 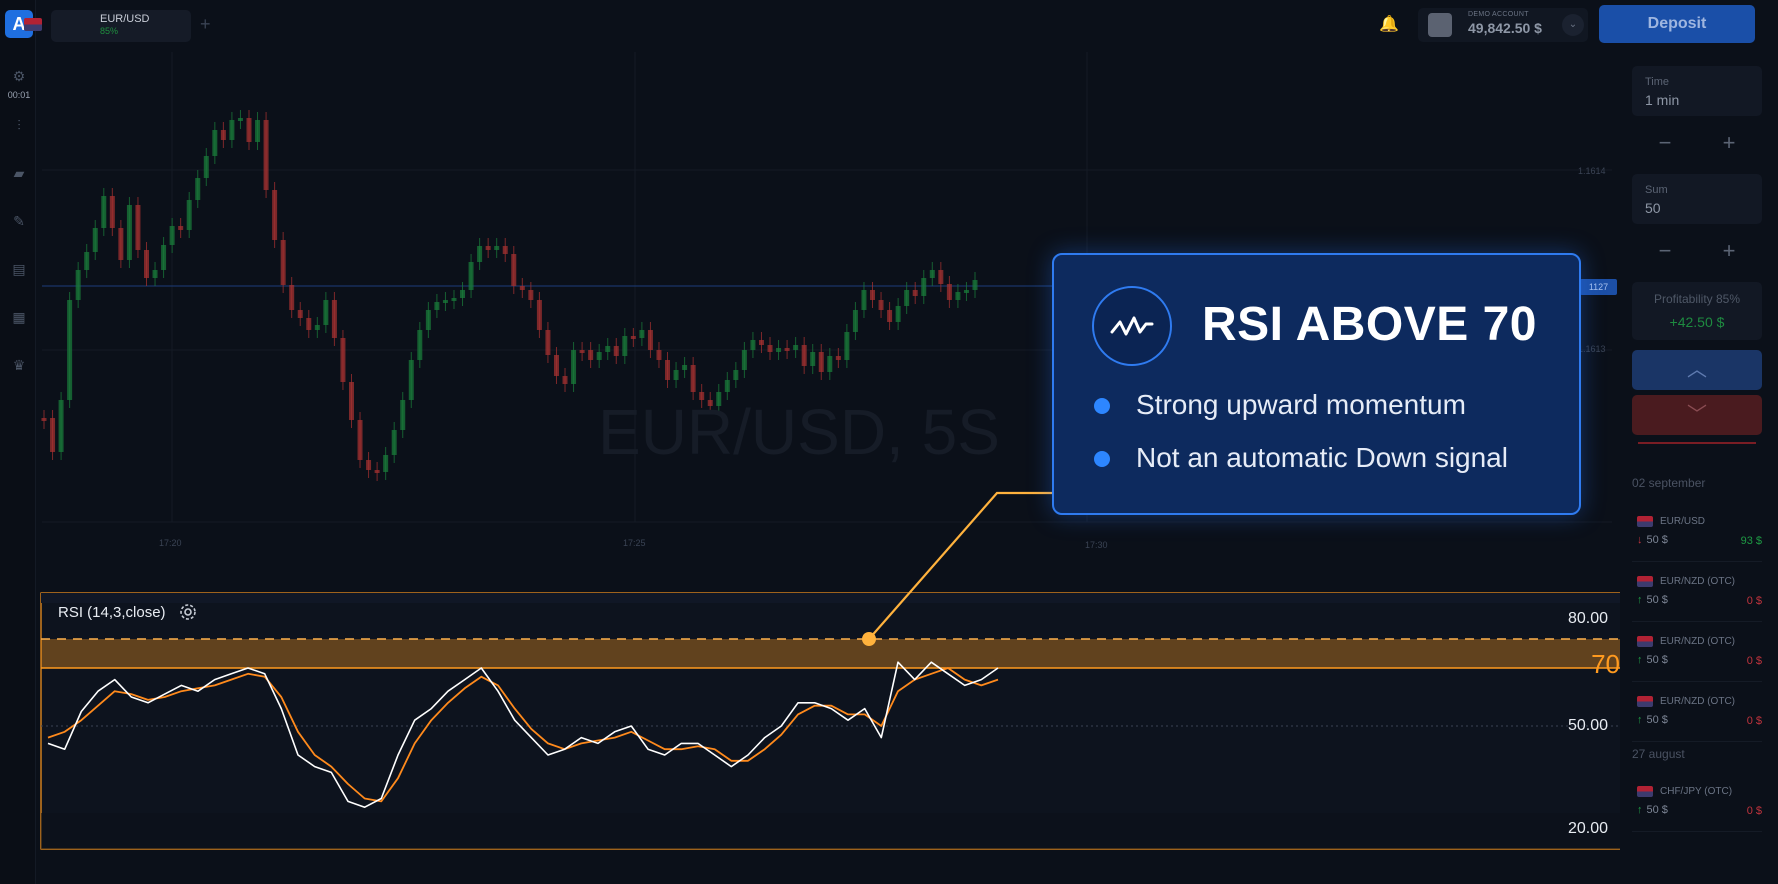 What do you see at coordinates (19, 125) in the screenshot?
I see `candles-icon: ⫶` at bounding box center [19, 125].